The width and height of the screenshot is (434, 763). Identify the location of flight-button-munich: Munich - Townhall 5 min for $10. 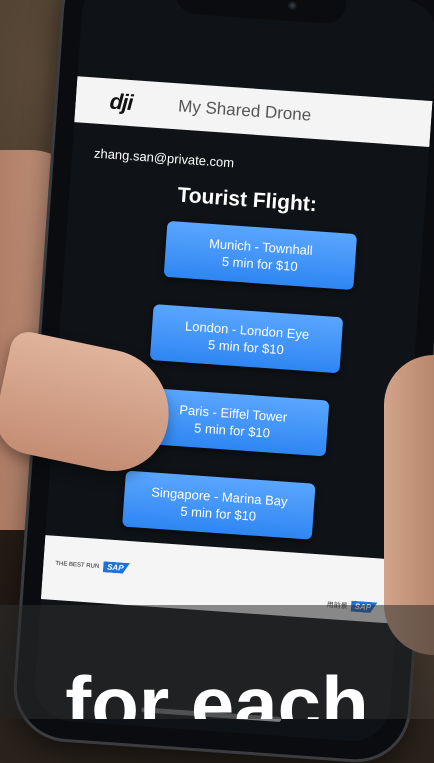
(260, 255).